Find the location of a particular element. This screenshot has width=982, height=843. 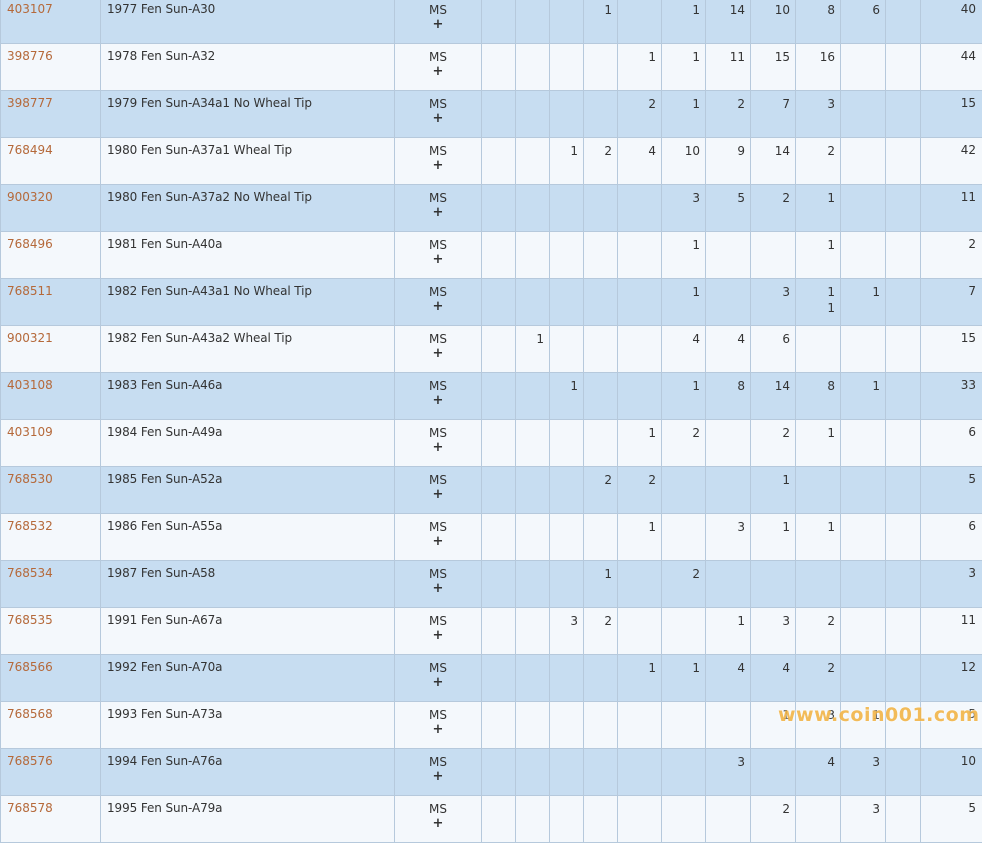

cert-cell: 768494 is located at coordinates (51, 161).